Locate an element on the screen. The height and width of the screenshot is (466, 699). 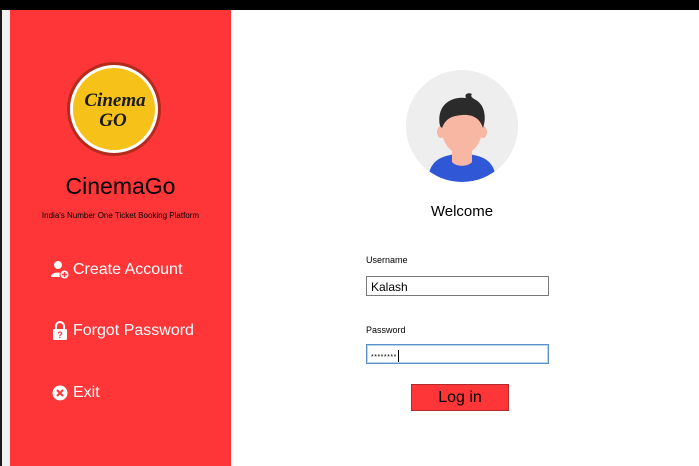
forgot-password-button: ? Forgot Password is located at coordinates (122, 331).